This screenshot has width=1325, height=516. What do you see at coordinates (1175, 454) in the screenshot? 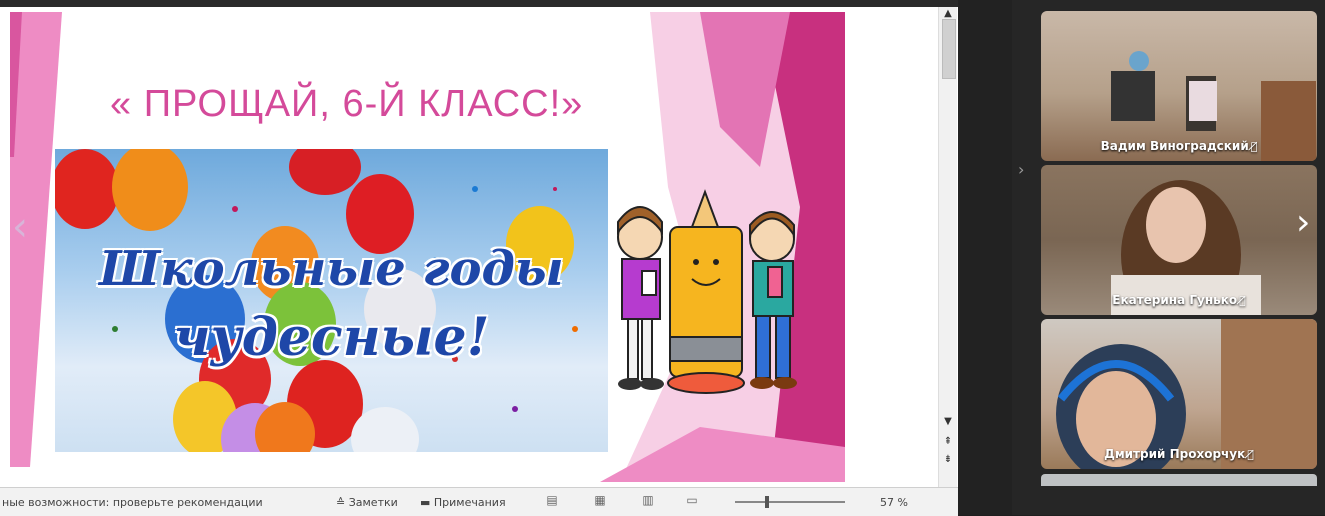
I see `participant-name-3-text: Дмитрий Прохорчук` at bounding box center [1175, 454].